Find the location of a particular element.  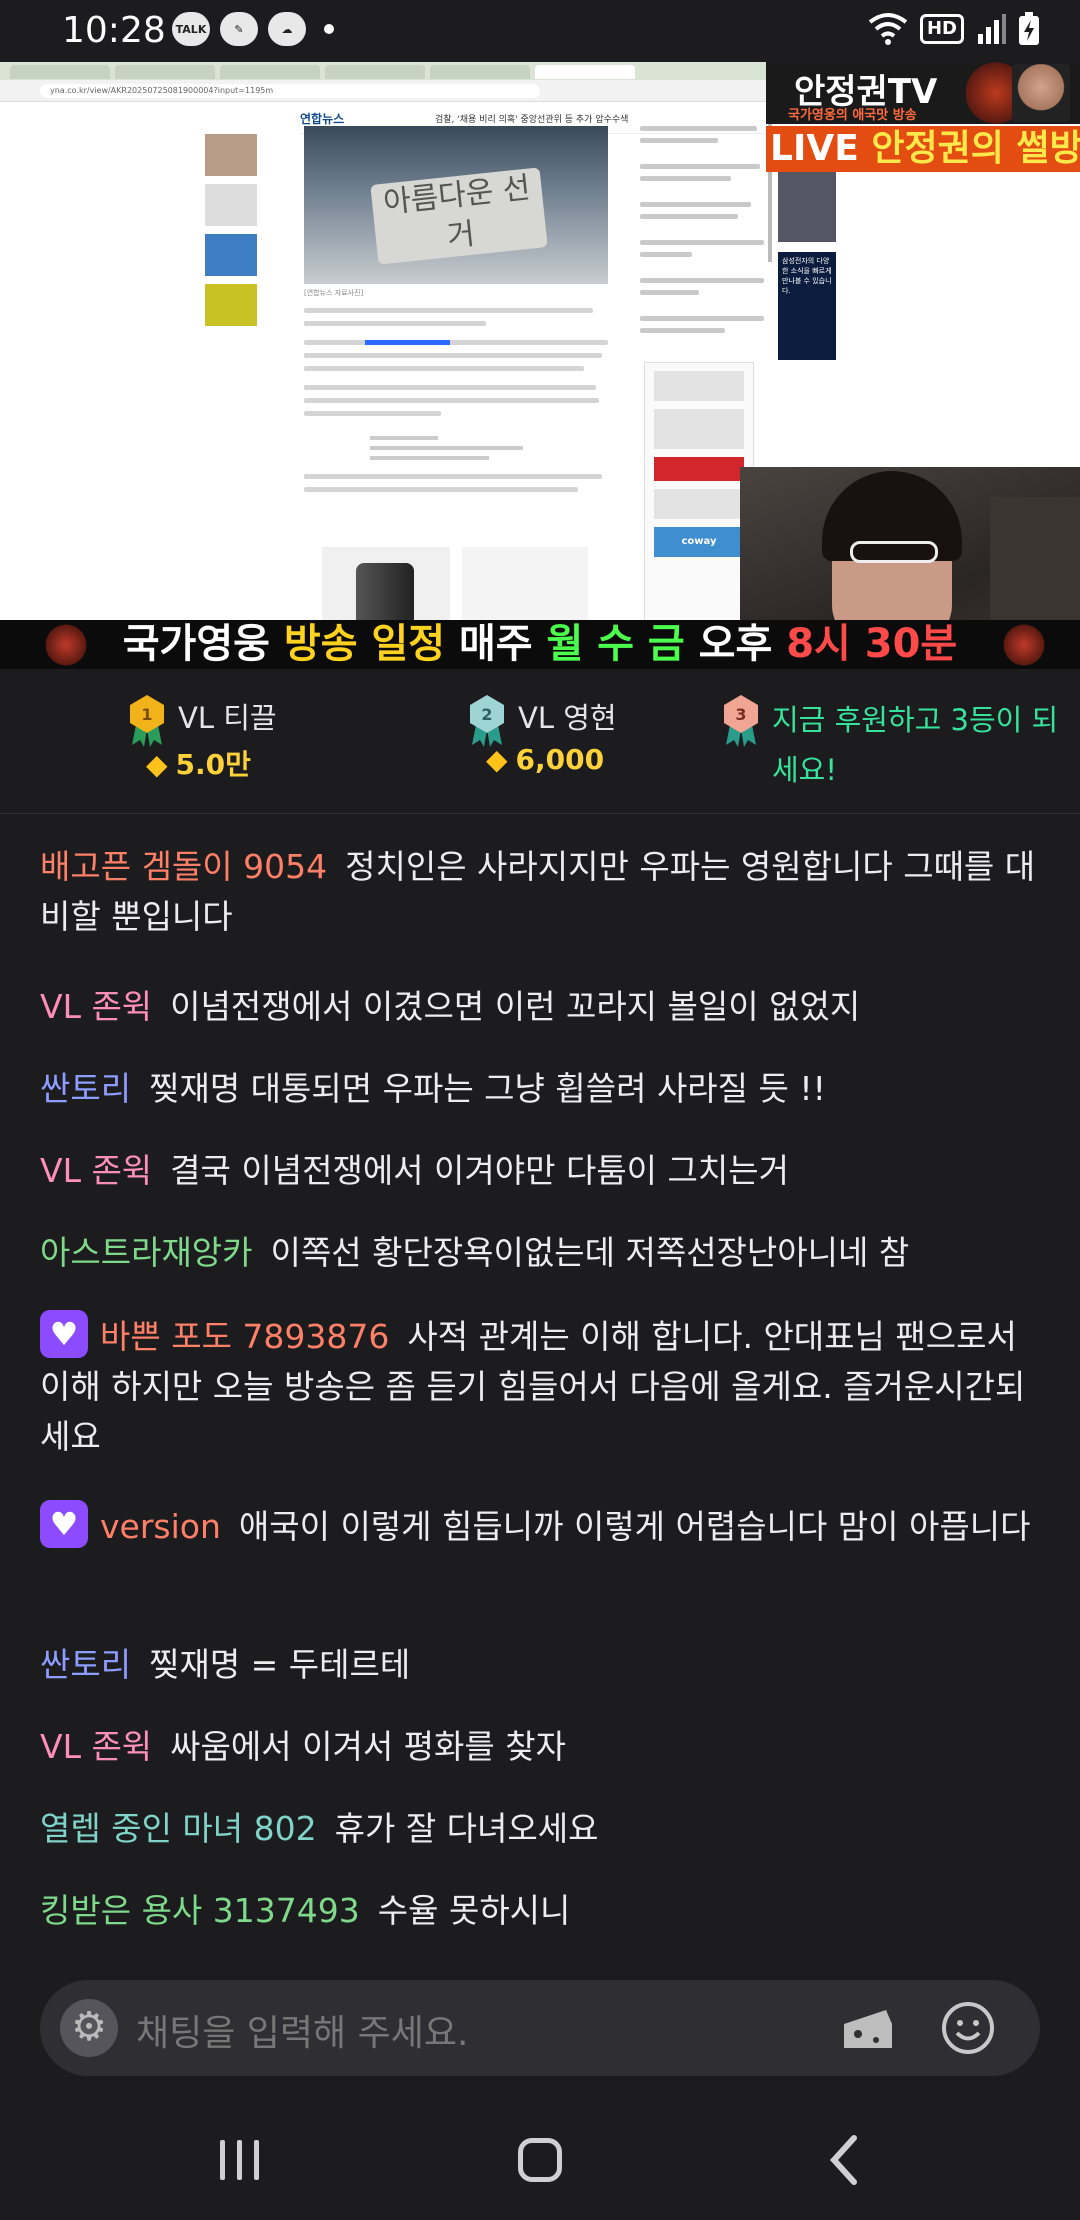

wifi-icon is located at coordinates (888, 29).